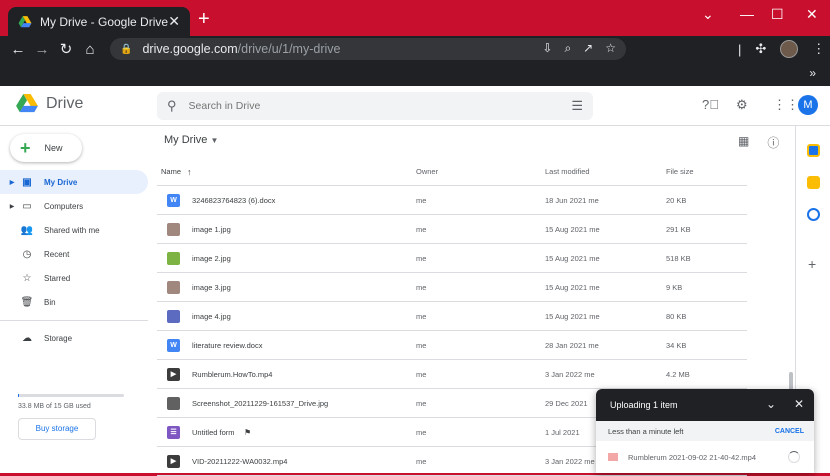  What do you see at coordinates (771, 404) in the screenshot?
I see `collapse-icon: ⌄` at bounding box center [771, 404].